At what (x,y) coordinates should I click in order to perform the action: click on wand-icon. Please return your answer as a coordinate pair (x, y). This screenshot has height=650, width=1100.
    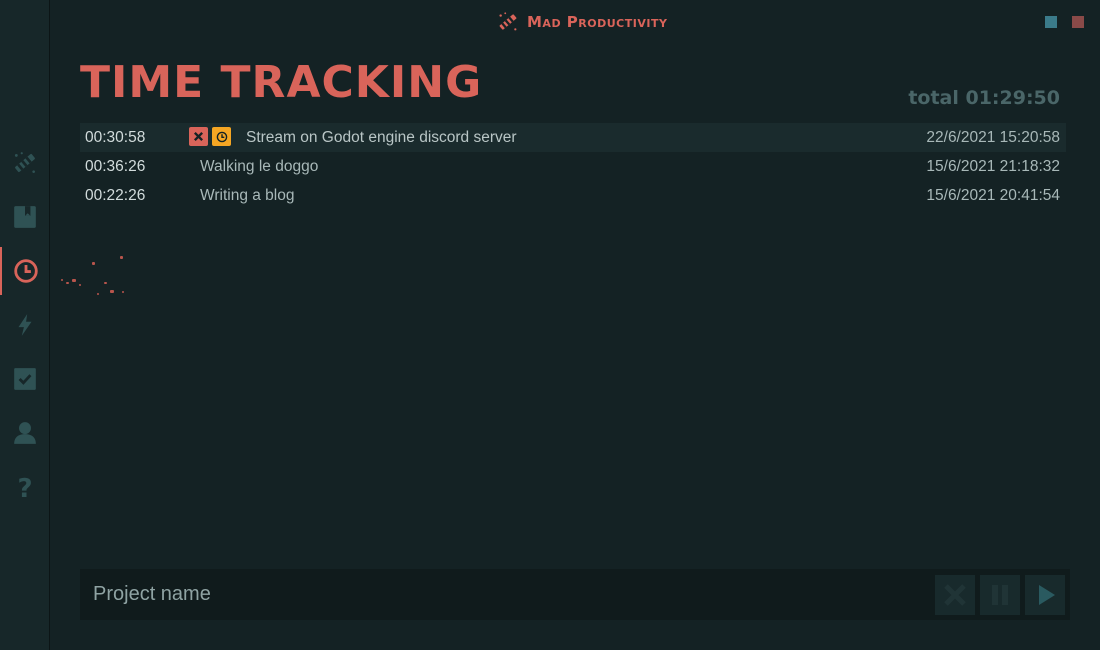
    Looking at the image, I should click on (24, 162).